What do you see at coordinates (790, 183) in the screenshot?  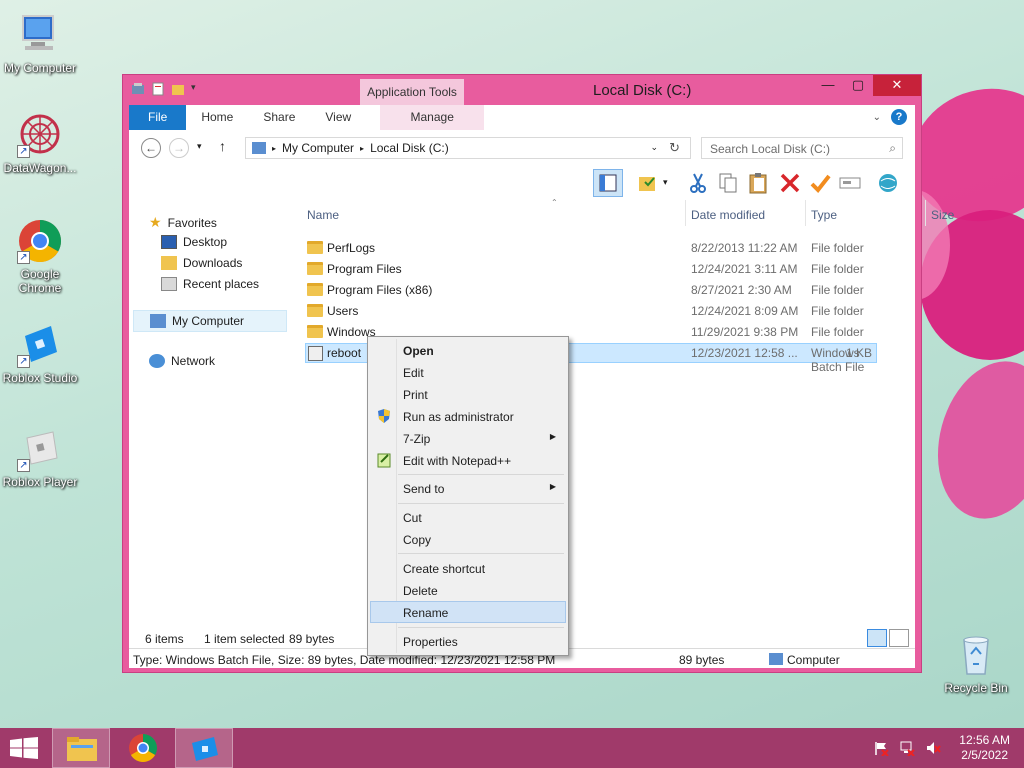 I see `delete-icon` at bounding box center [790, 183].